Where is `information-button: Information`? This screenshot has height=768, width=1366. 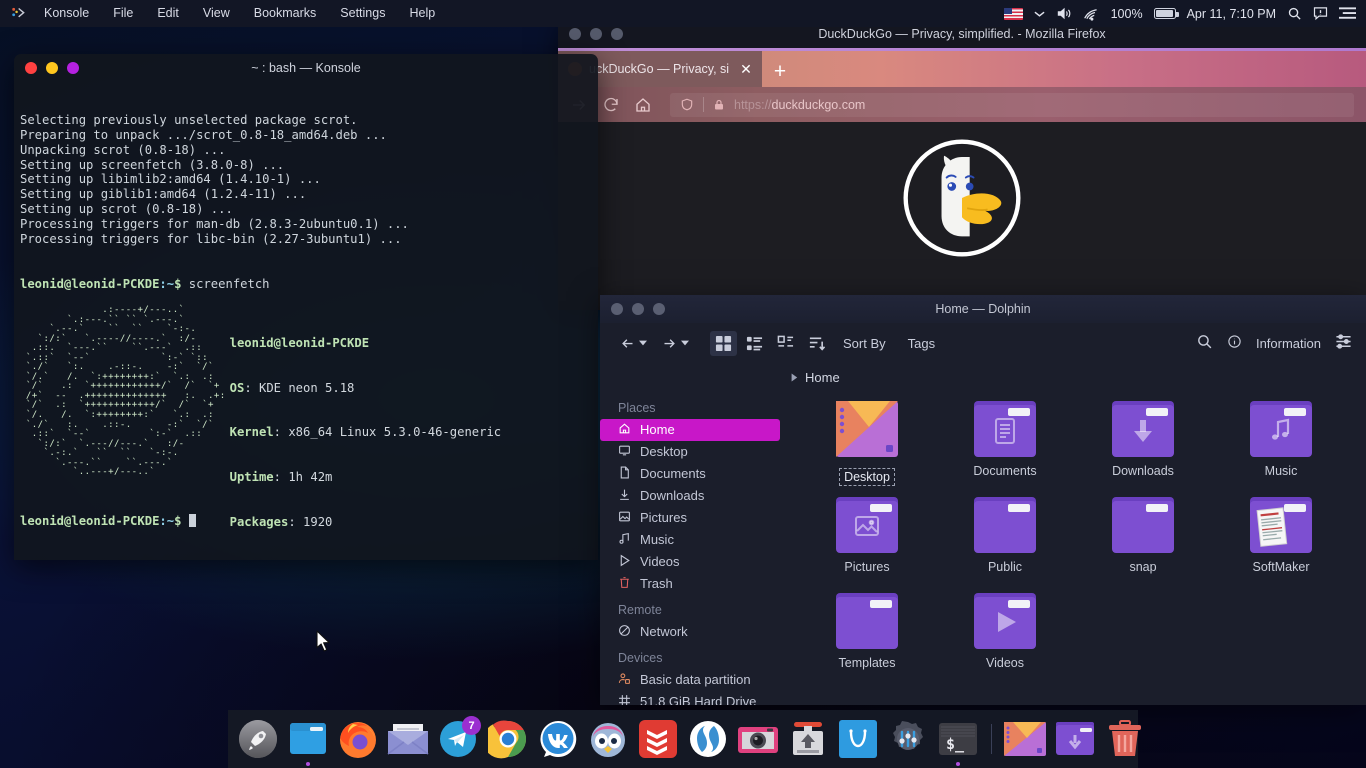
information-button: Information is located at coordinates (1288, 343).